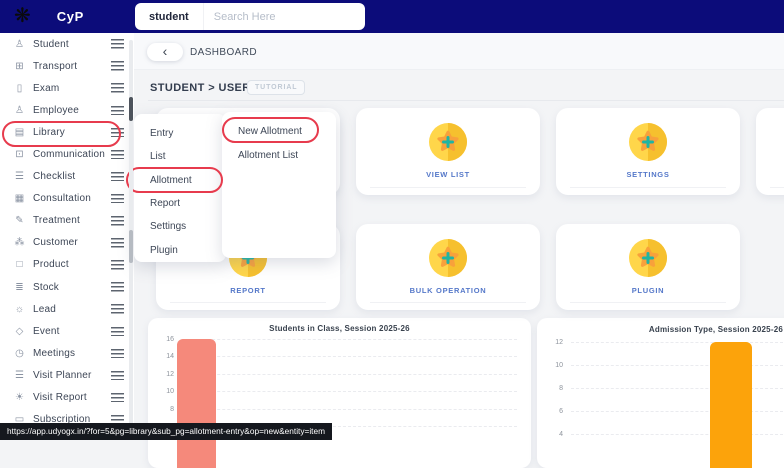 This screenshot has width=784, height=468. What do you see at coordinates (67, 199) in the screenshot?
I see `sidebar-item: ▦ Consultation` at bounding box center [67, 199].